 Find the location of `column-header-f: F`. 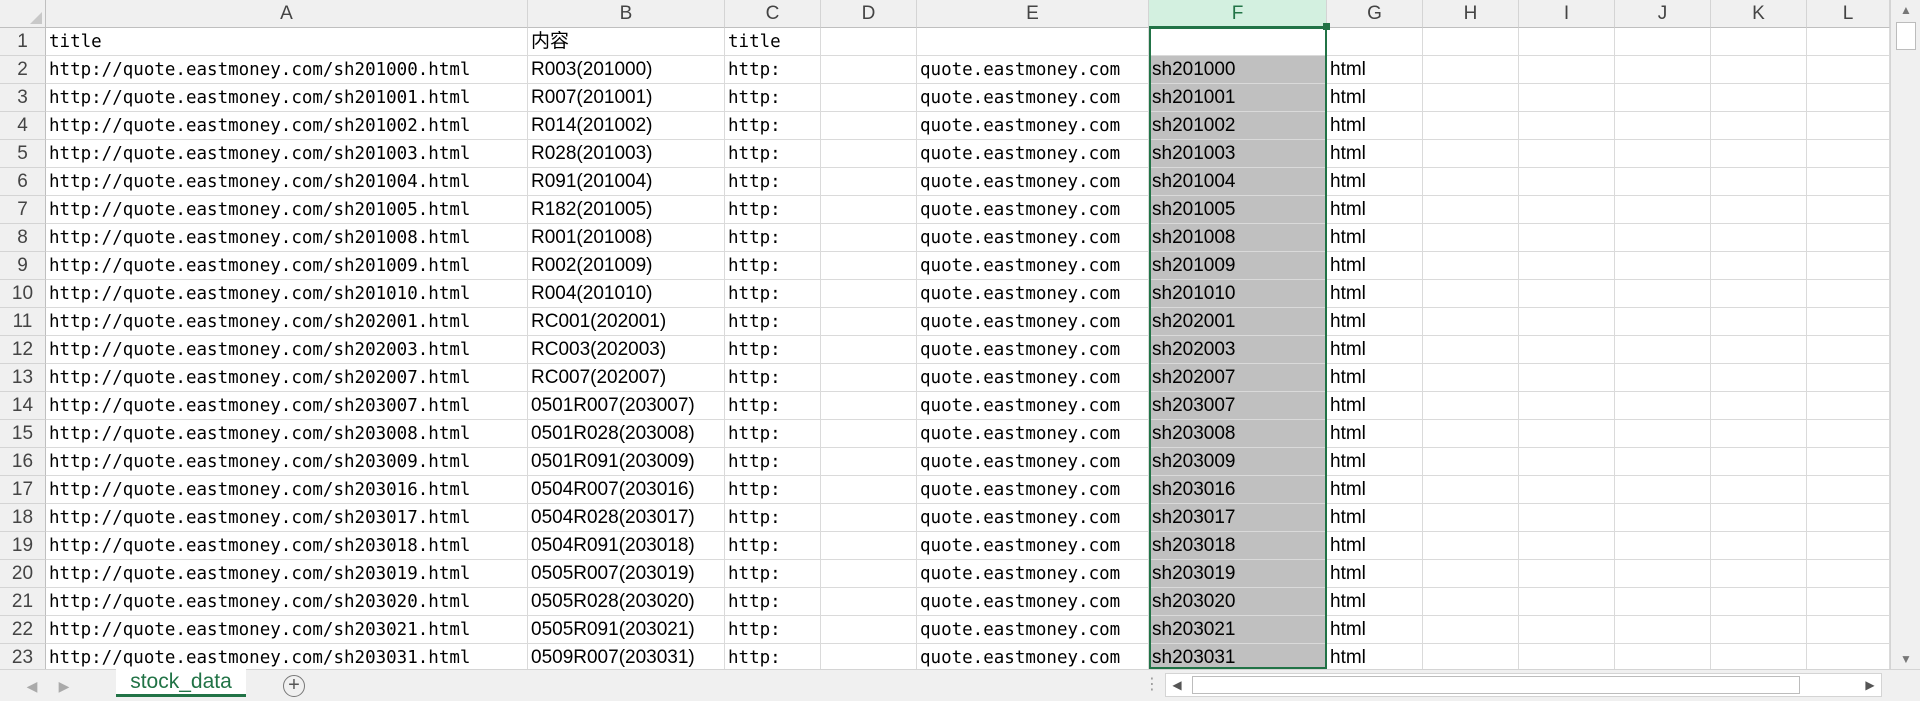

column-header-f: F is located at coordinates (1238, 14).